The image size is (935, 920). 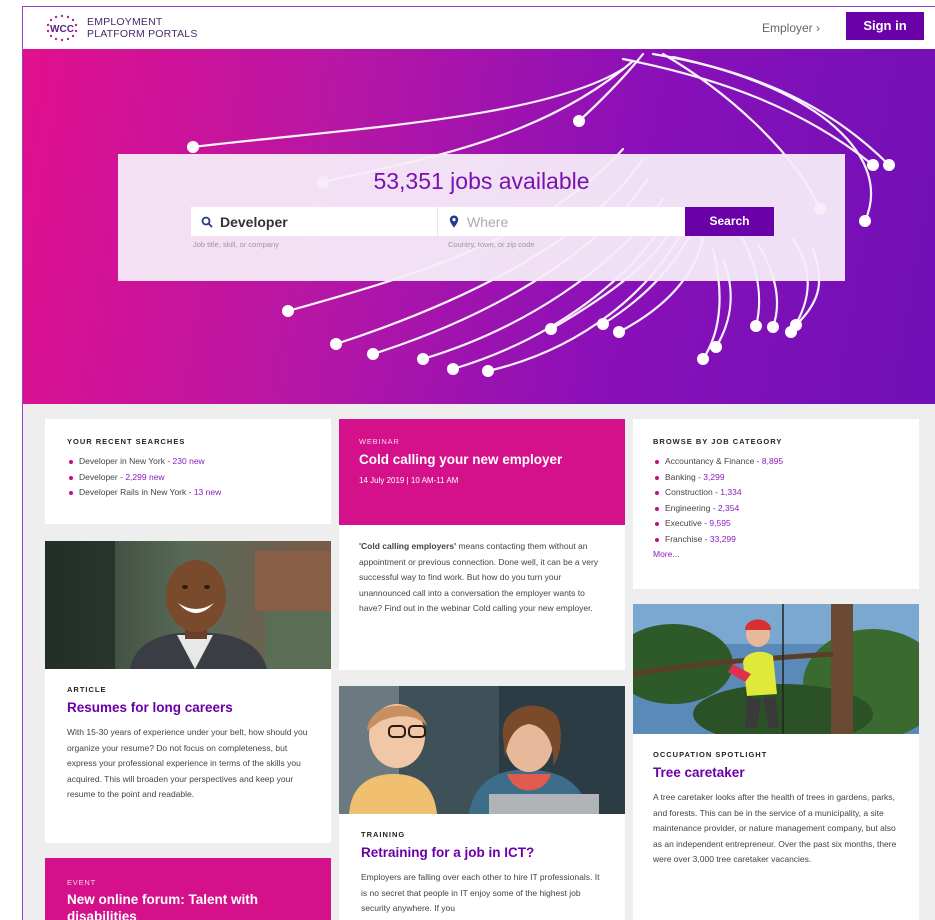 I want to click on what-search-input: Developer, so click(x=314, y=221).